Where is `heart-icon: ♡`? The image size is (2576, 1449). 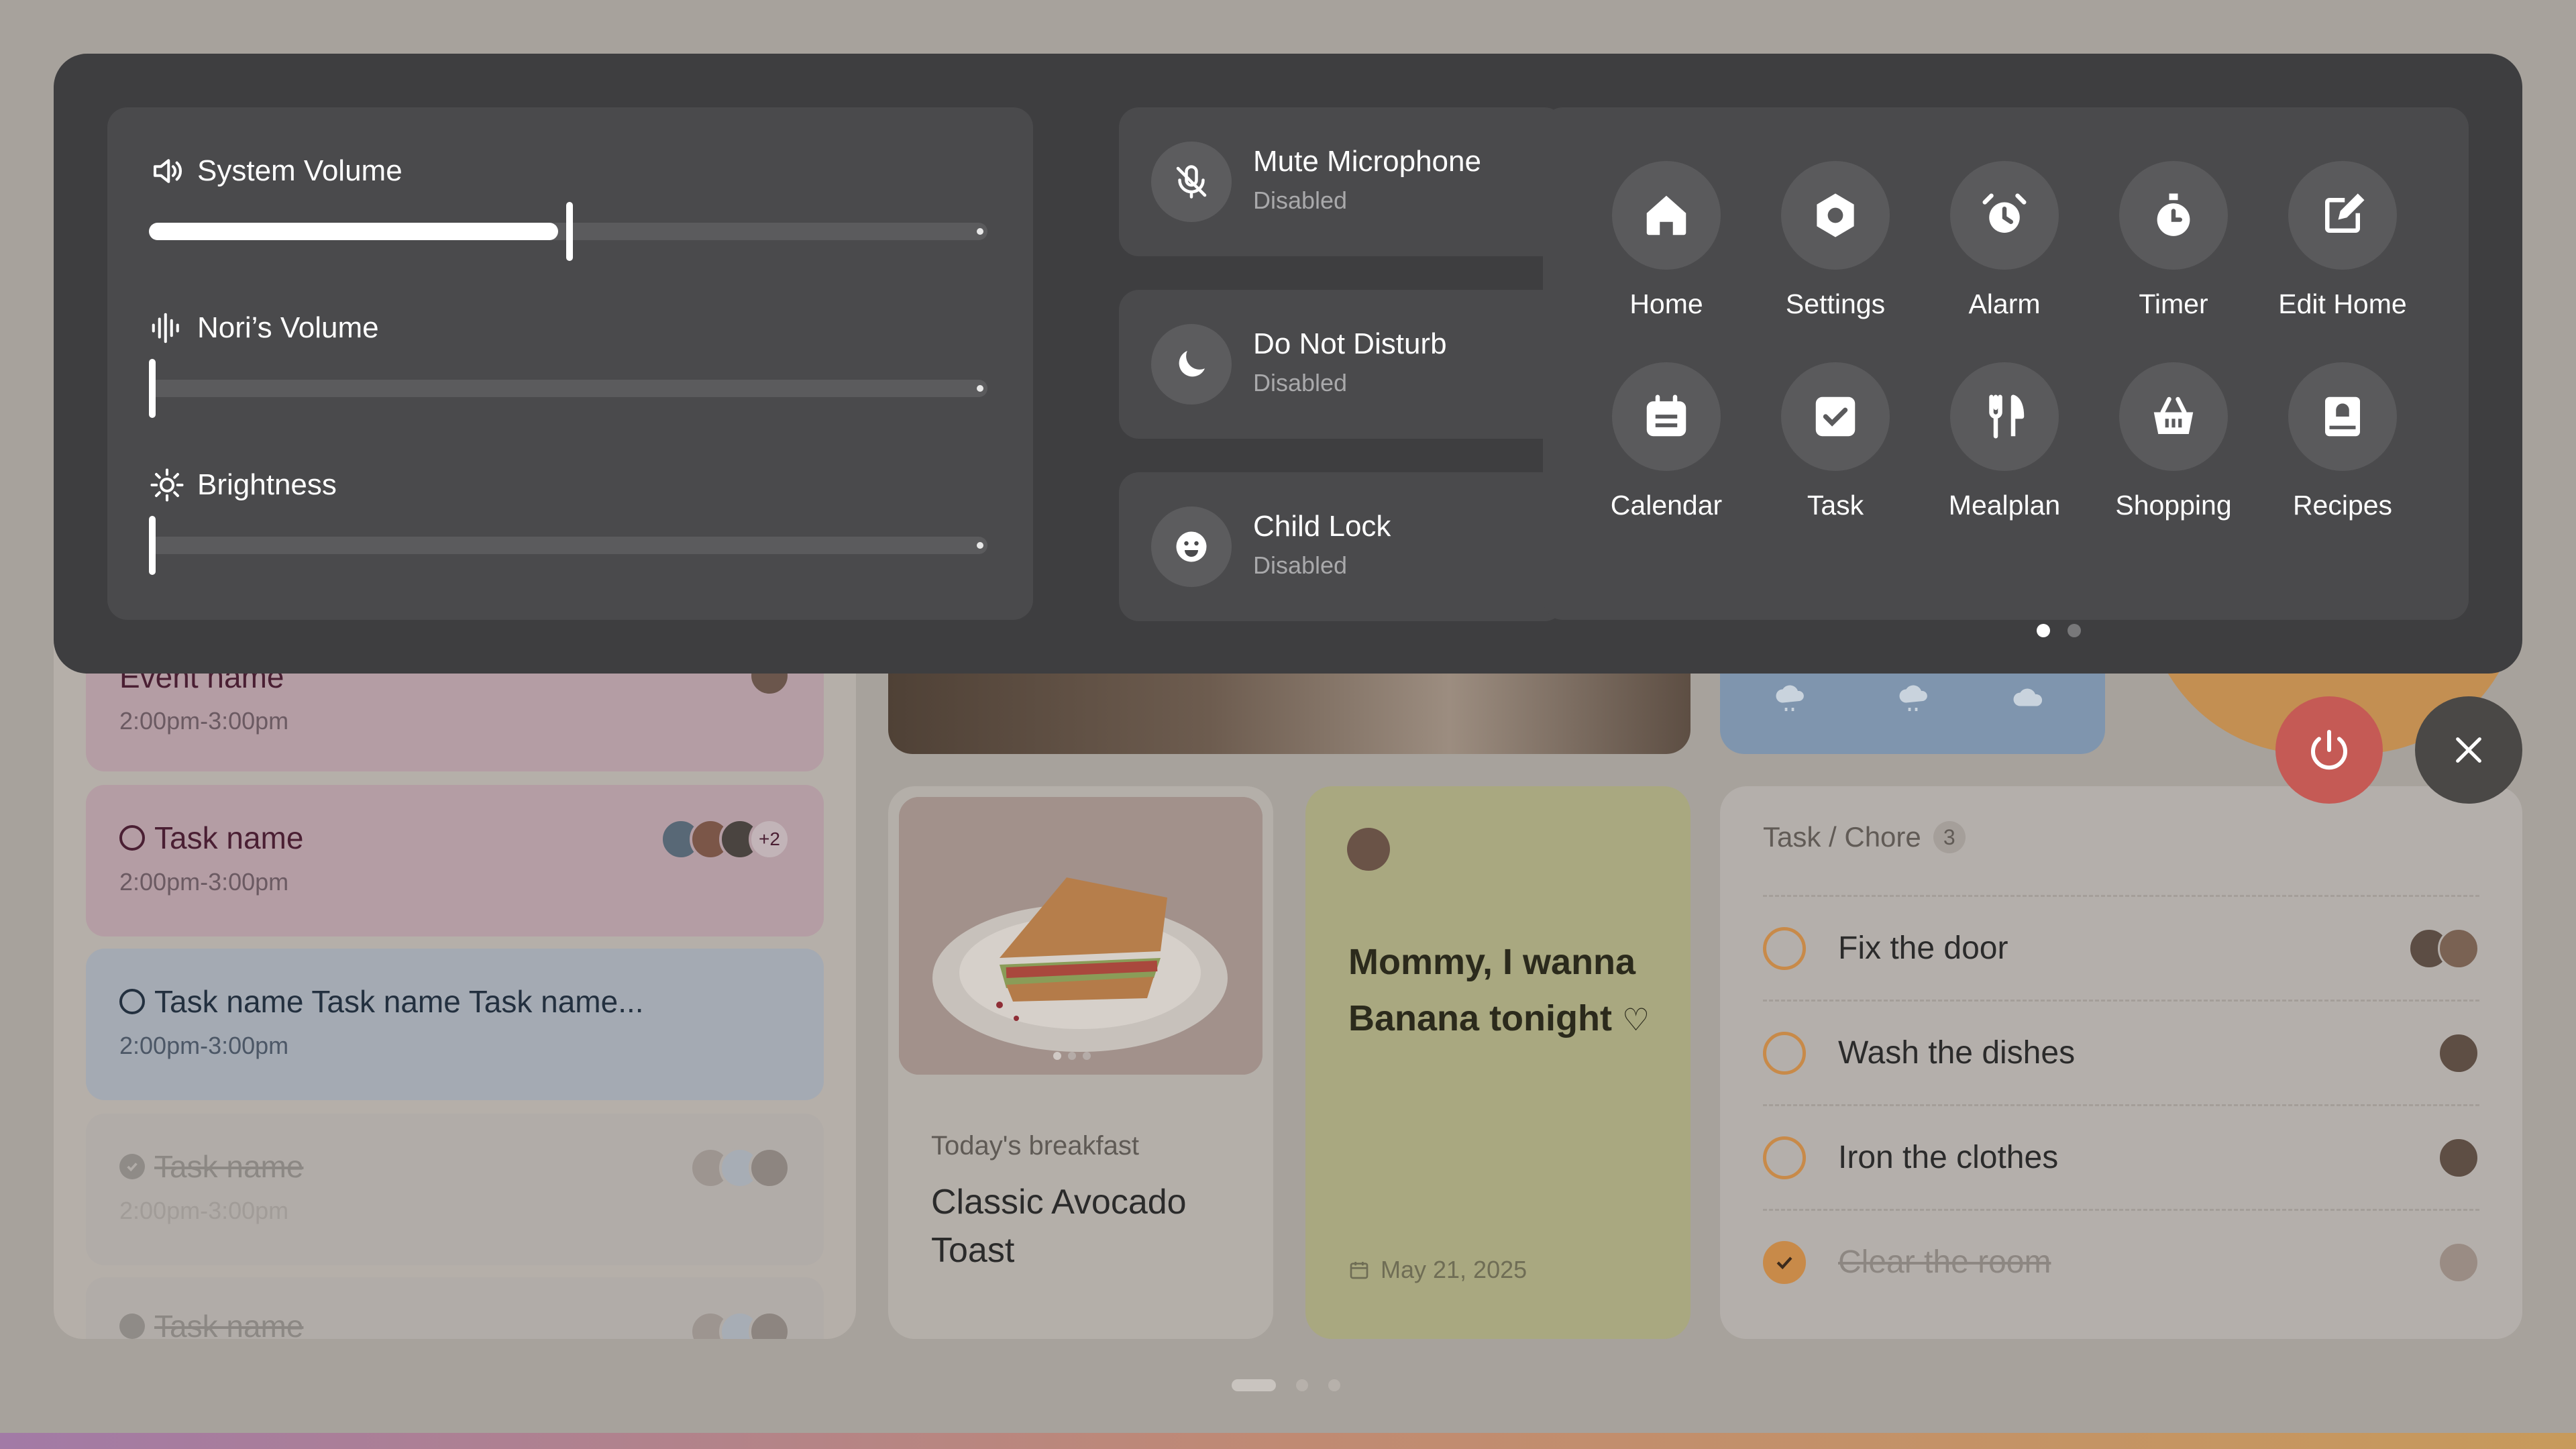 heart-icon: ♡ is located at coordinates (1636, 1019).